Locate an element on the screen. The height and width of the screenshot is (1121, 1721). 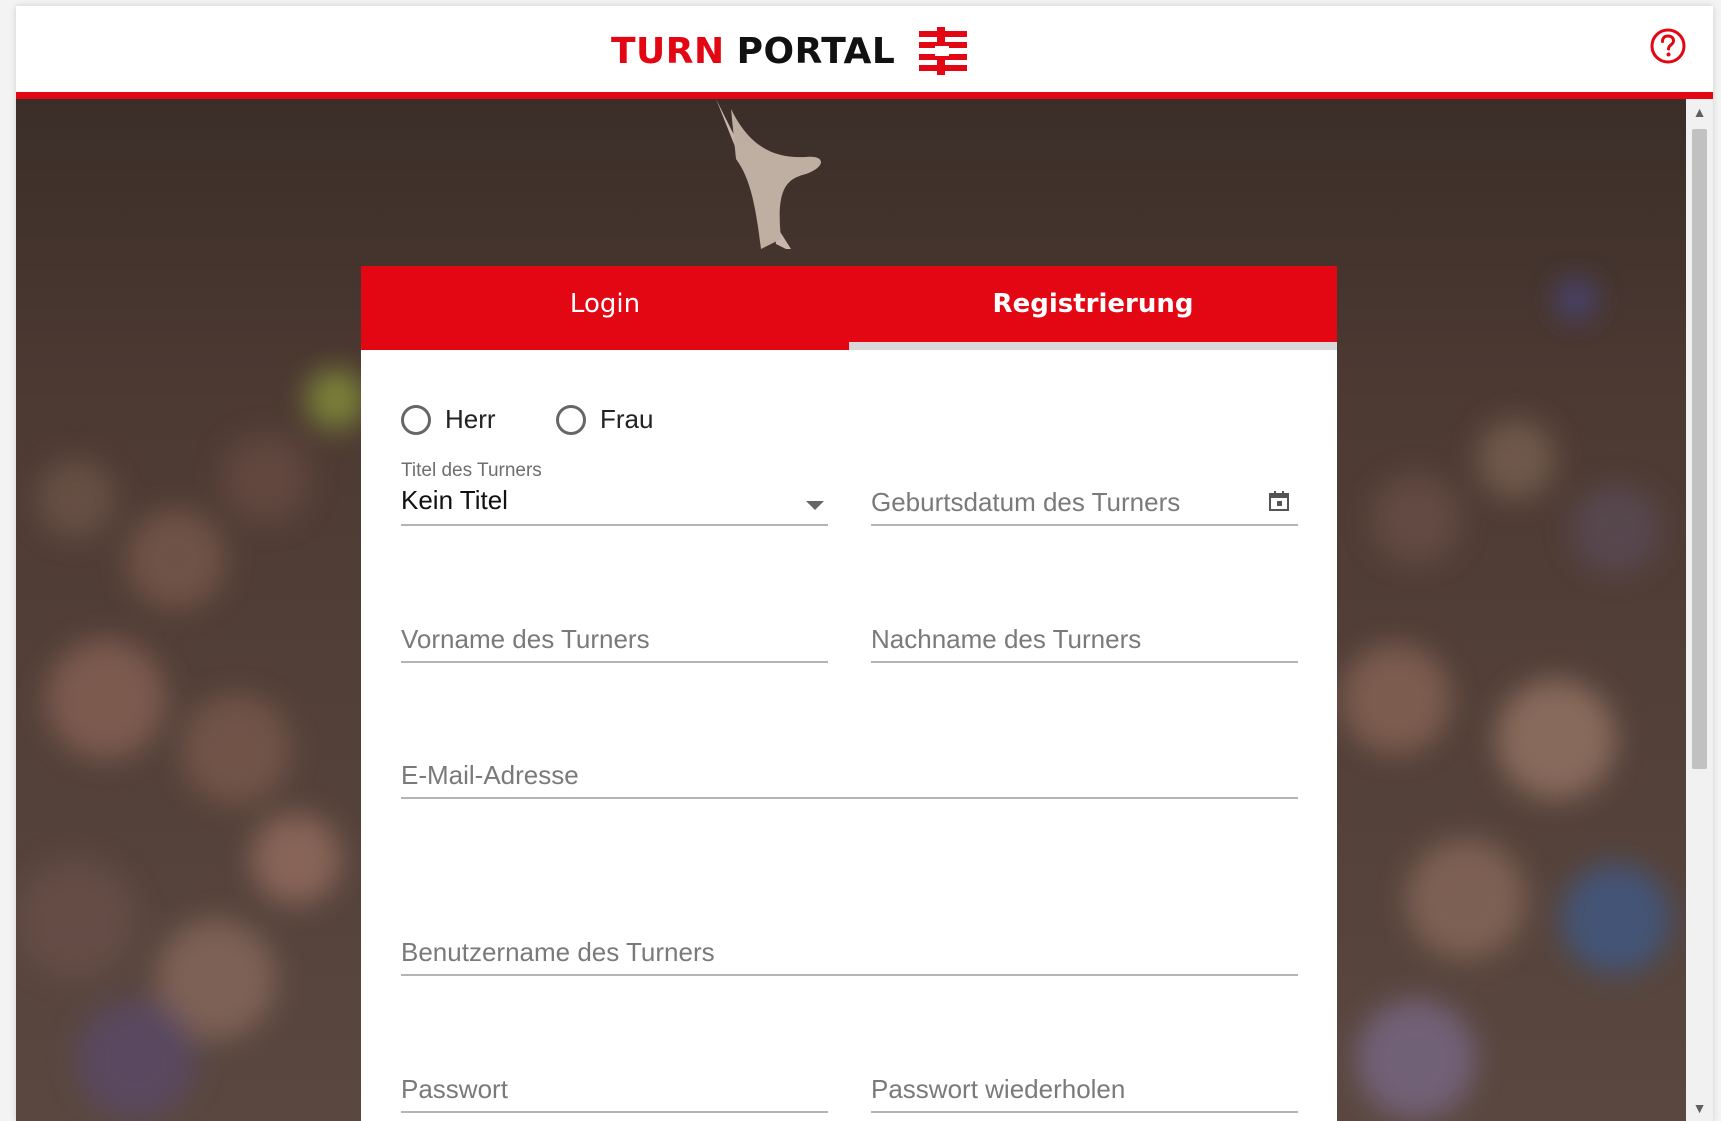
vorname-input is located at coordinates (614, 639).